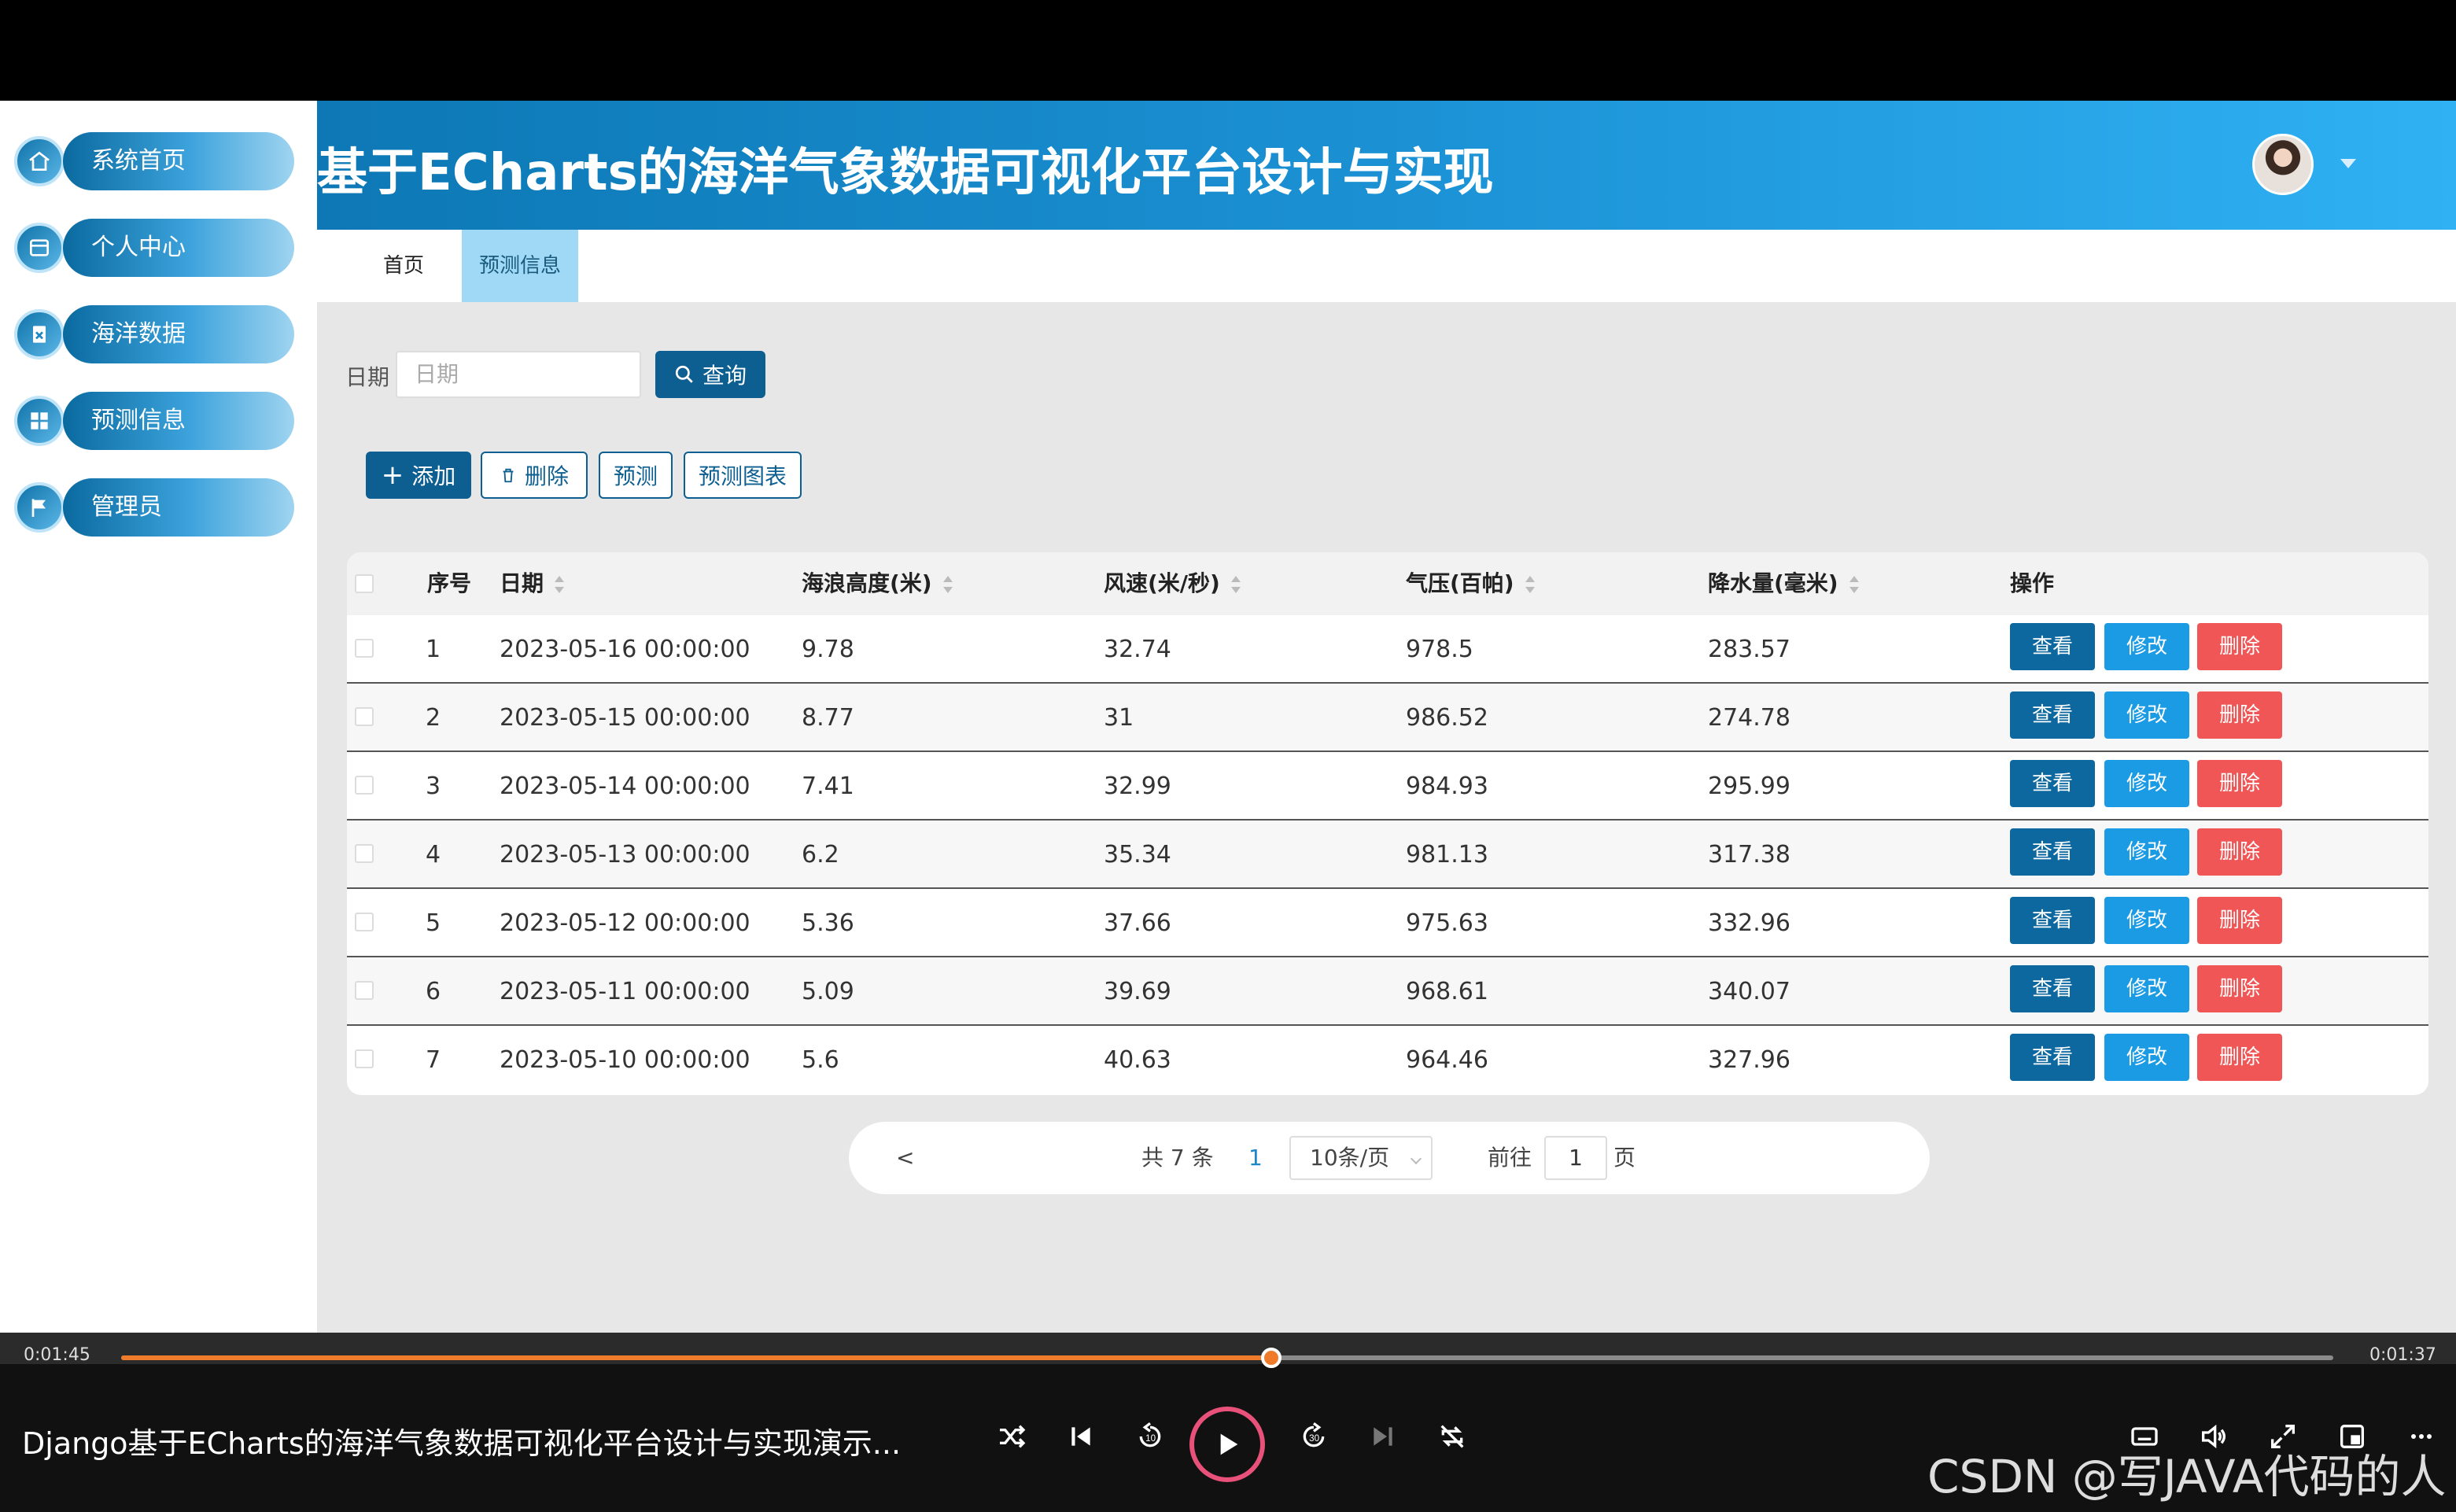  What do you see at coordinates (2032, 583) in the screenshot?
I see `header-actions: 操作` at bounding box center [2032, 583].